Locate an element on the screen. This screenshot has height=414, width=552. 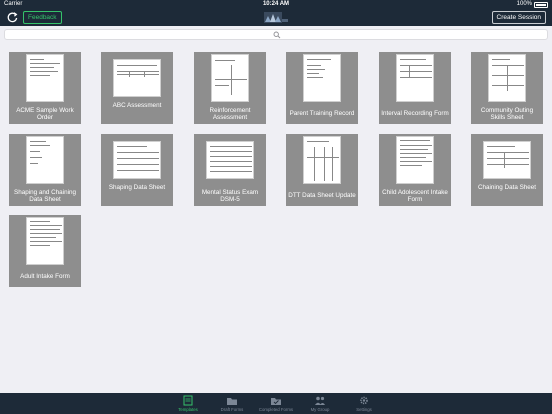
nav-bar: Feedback Create Session is located at coordinates (276, 17).